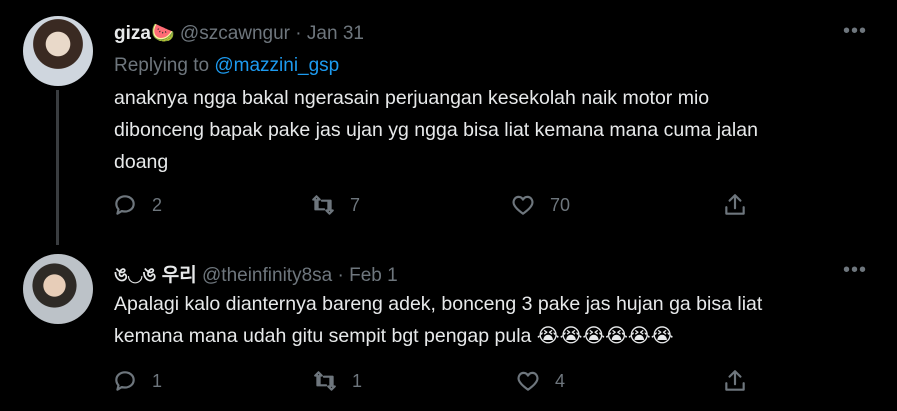 Image resolution: width=897 pixels, height=411 pixels. I want to click on handle: @szcawngur, so click(235, 33).